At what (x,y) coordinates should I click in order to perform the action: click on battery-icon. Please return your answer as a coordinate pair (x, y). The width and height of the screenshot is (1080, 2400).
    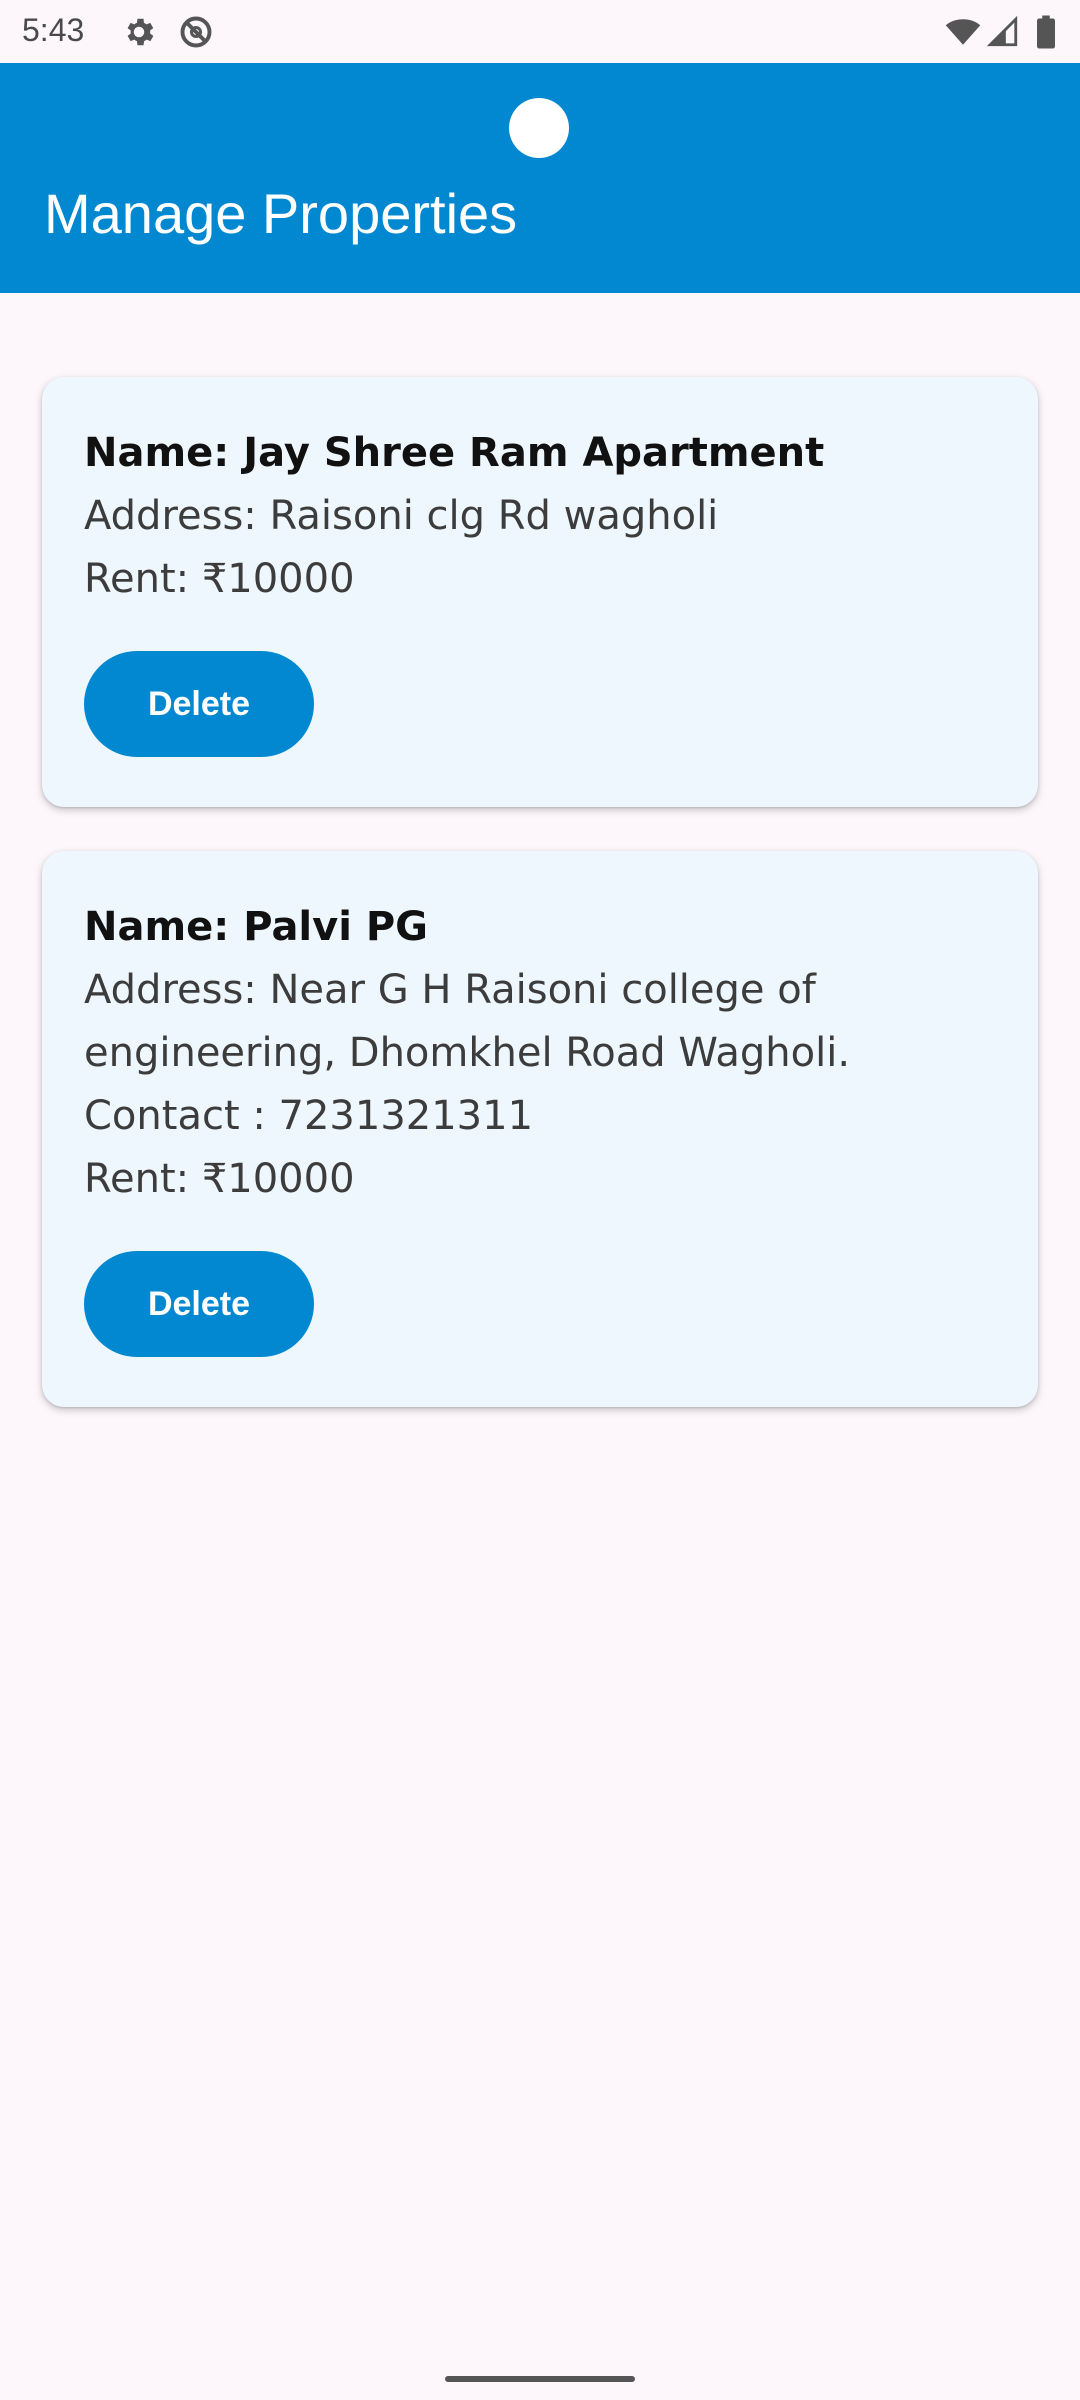
    Looking at the image, I should click on (1046, 32).